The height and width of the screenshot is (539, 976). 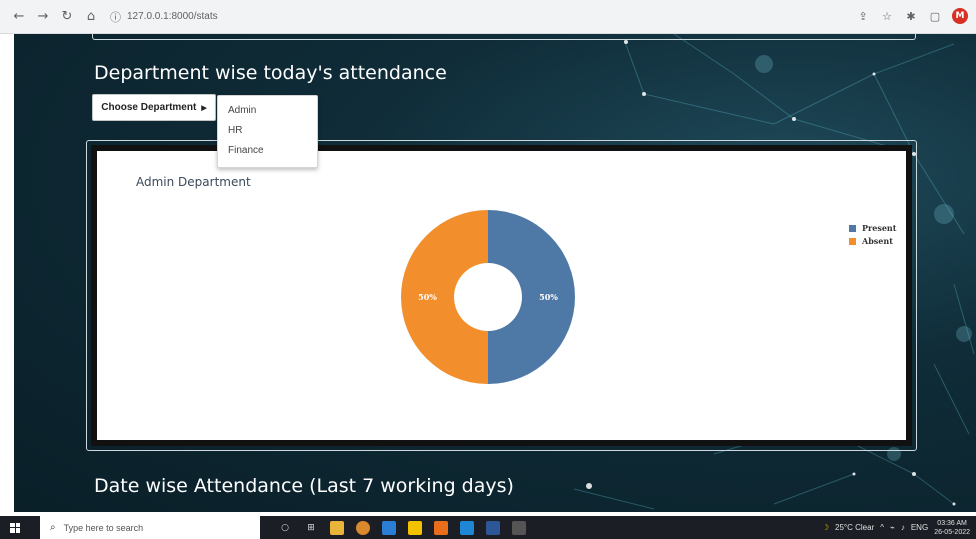 What do you see at coordinates (952, 523) in the screenshot?
I see `clock-time: 03:36 AM` at bounding box center [952, 523].